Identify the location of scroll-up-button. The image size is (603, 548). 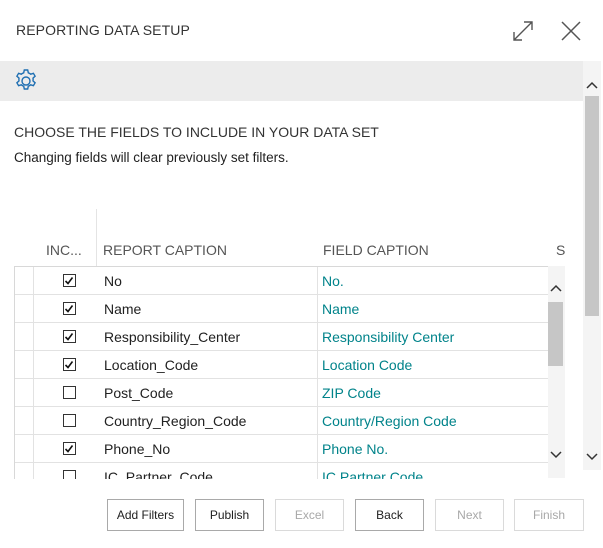
(592, 85).